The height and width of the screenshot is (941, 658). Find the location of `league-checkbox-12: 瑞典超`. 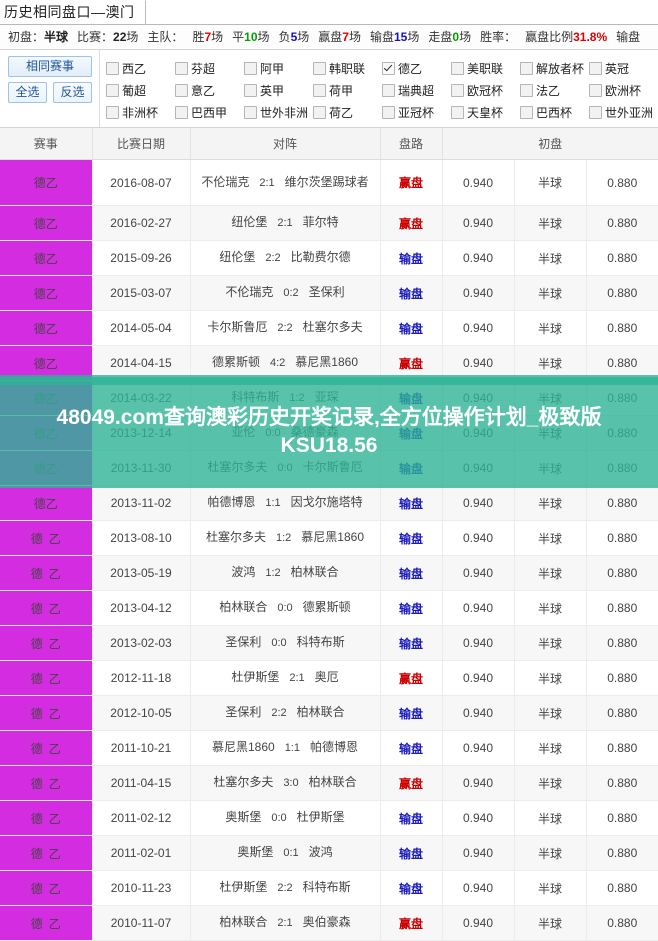

league-checkbox-12: 瑞典超 is located at coordinates (416, 90).